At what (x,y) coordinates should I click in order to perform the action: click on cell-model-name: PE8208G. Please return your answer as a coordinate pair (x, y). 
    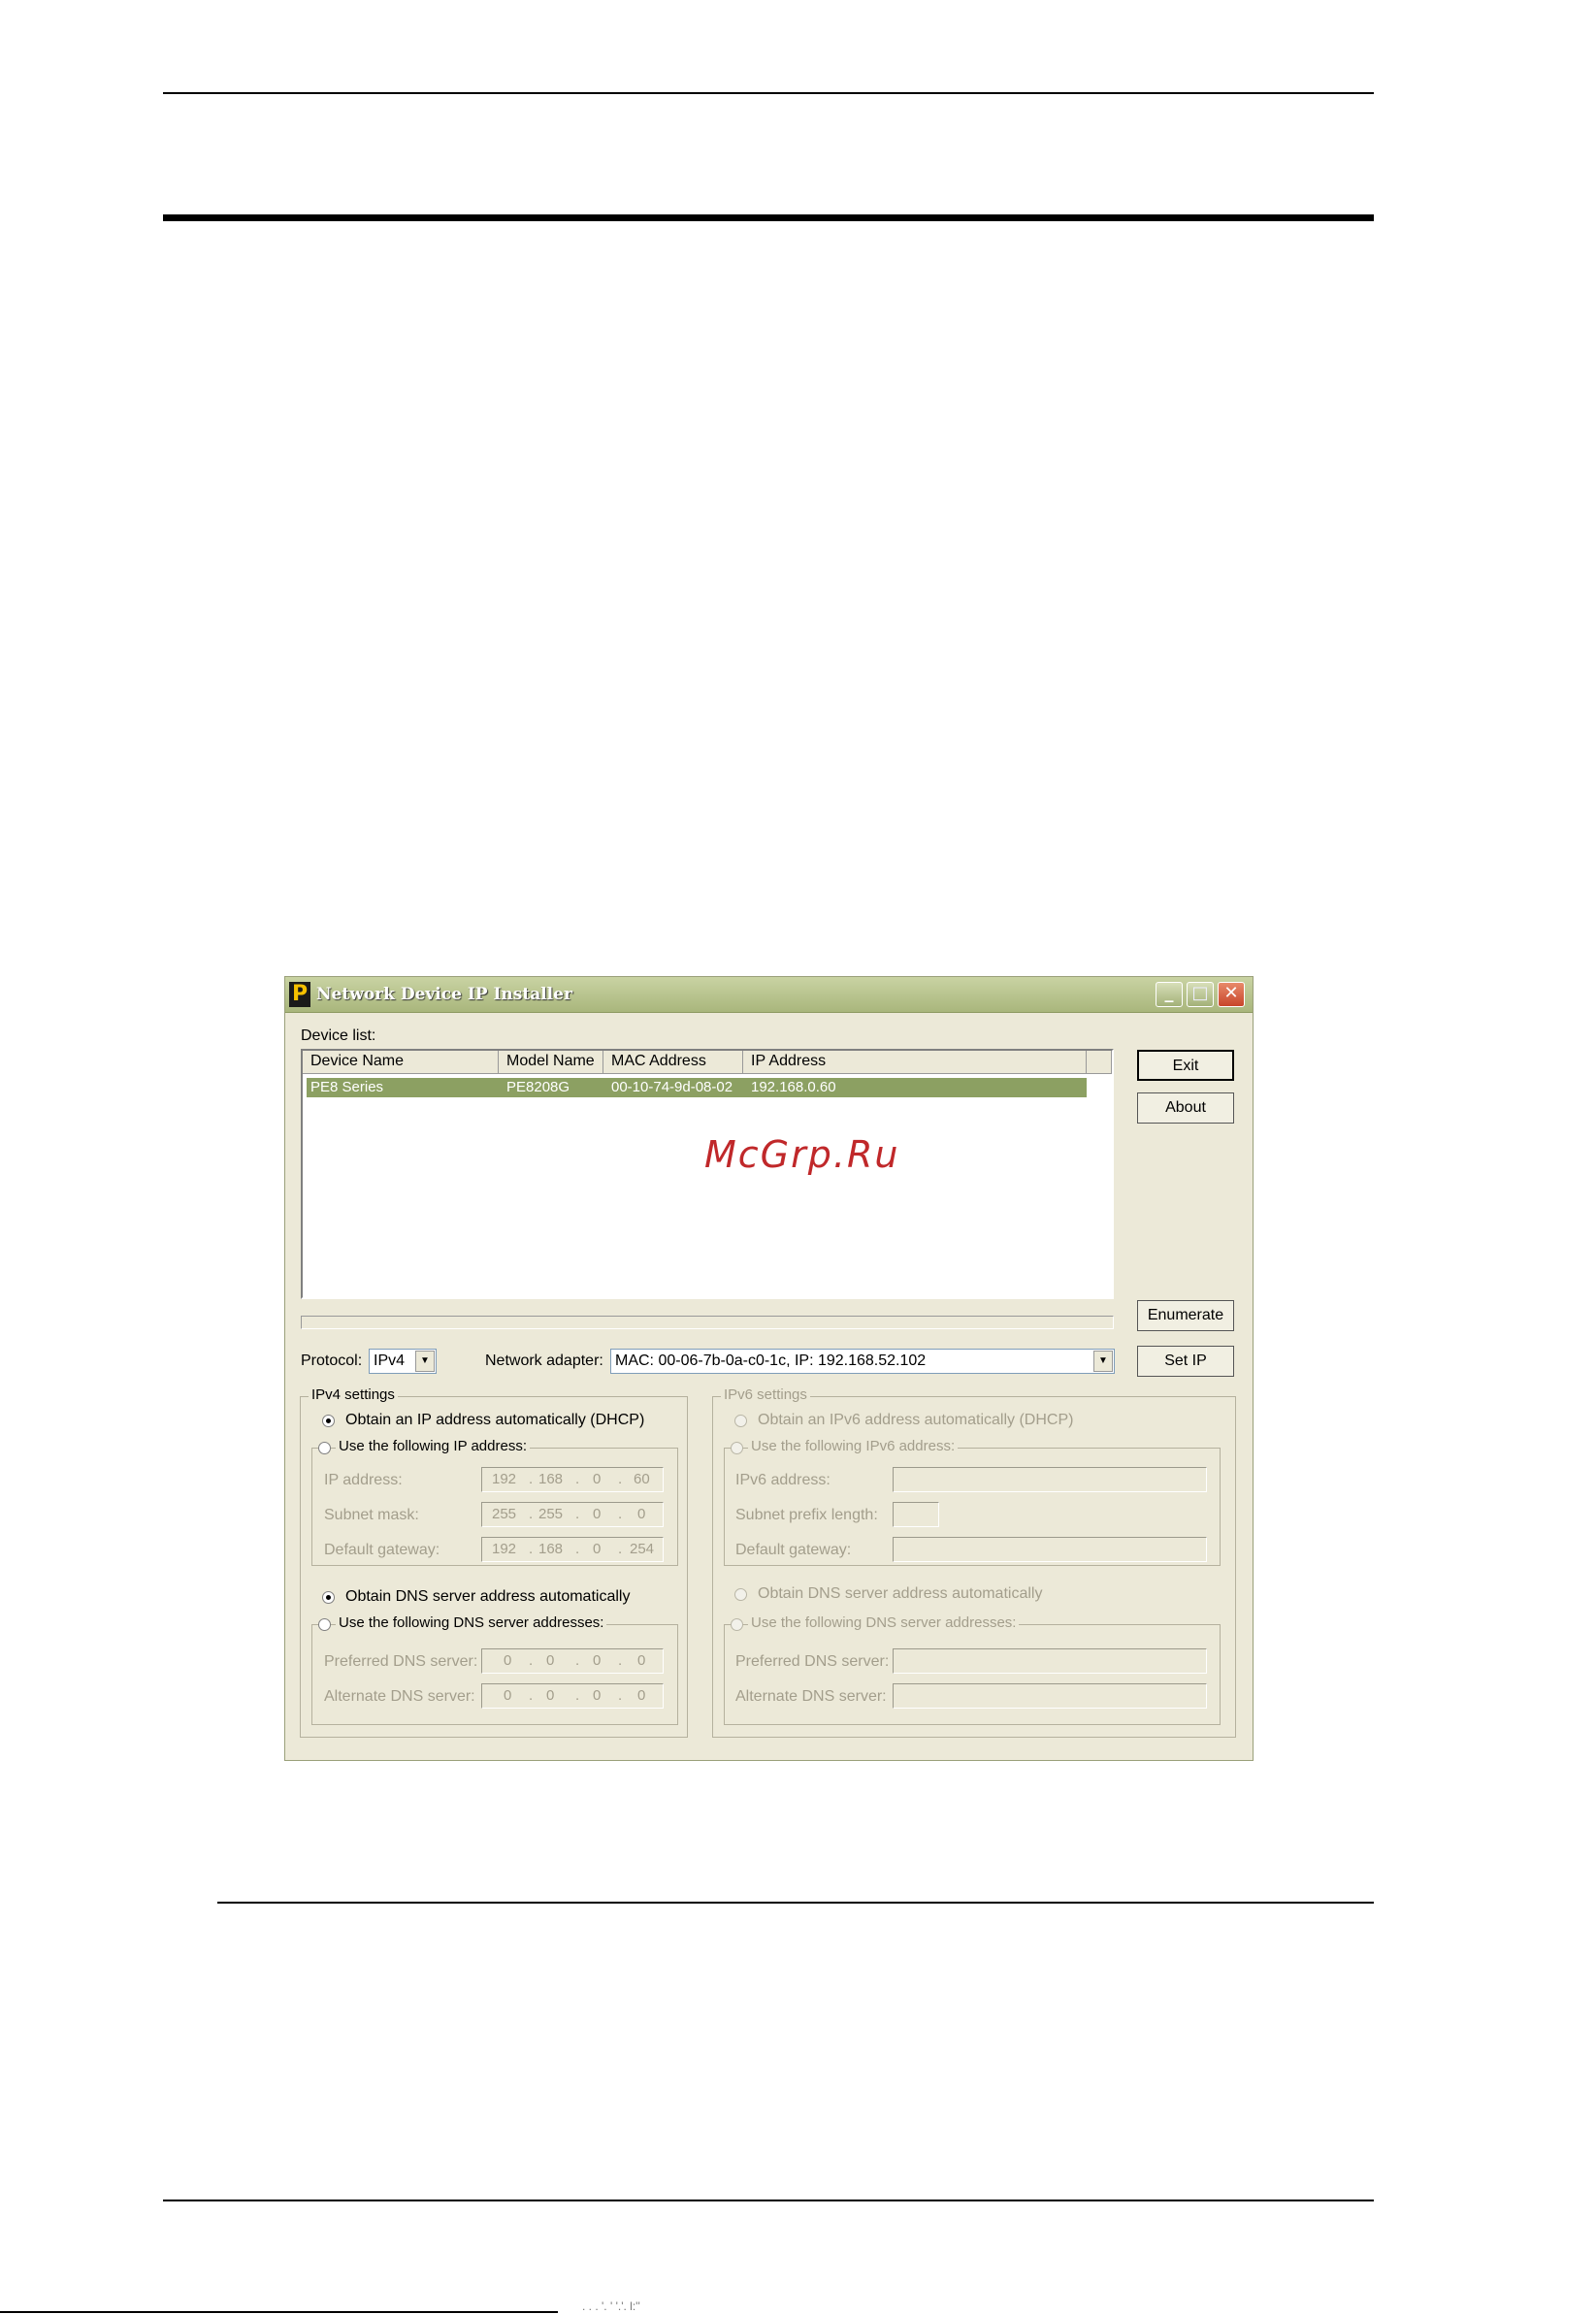
    Looking at the image, I should click on (538, 1087).